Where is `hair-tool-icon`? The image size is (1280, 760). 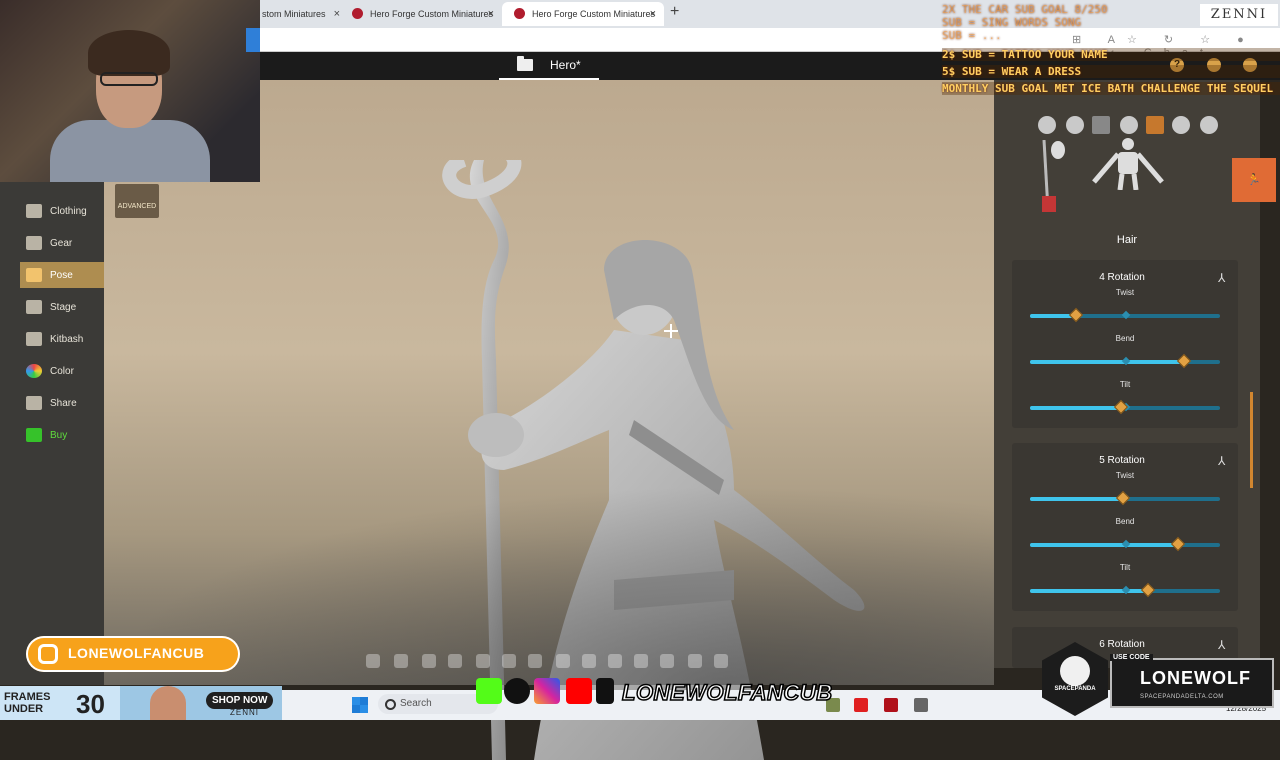 hair-tool-icon is located at coordinates (1155, 125).